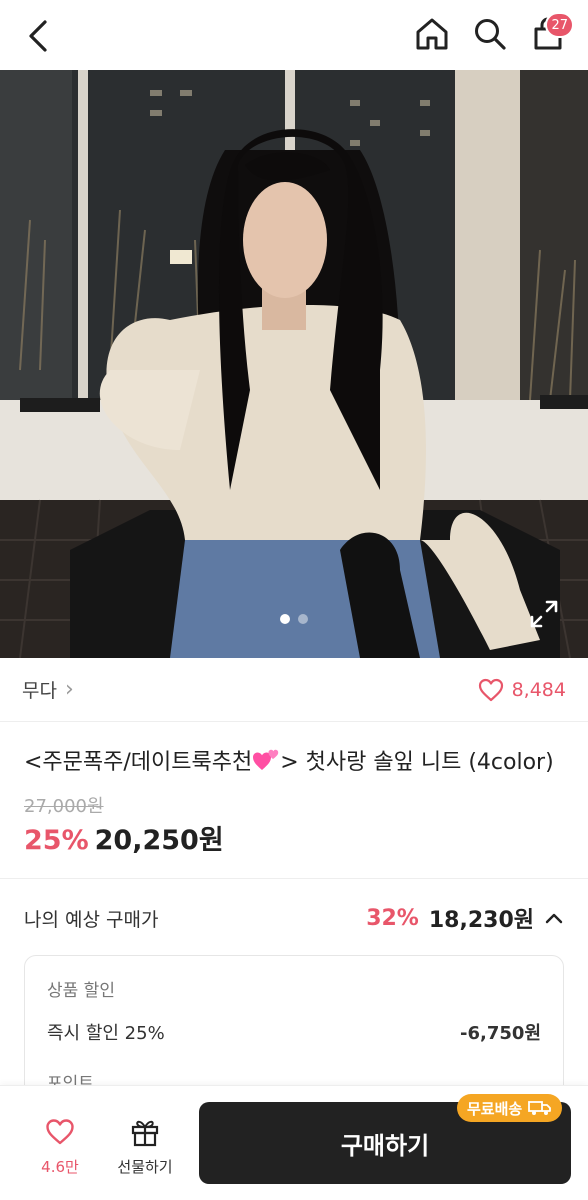 The height and width of the screenshot is (1200, 588). What do you see at coordinates (145, 1167) in the screenshot?
I see `gift-label: 선물하기` at bounding box center [145, 1167].